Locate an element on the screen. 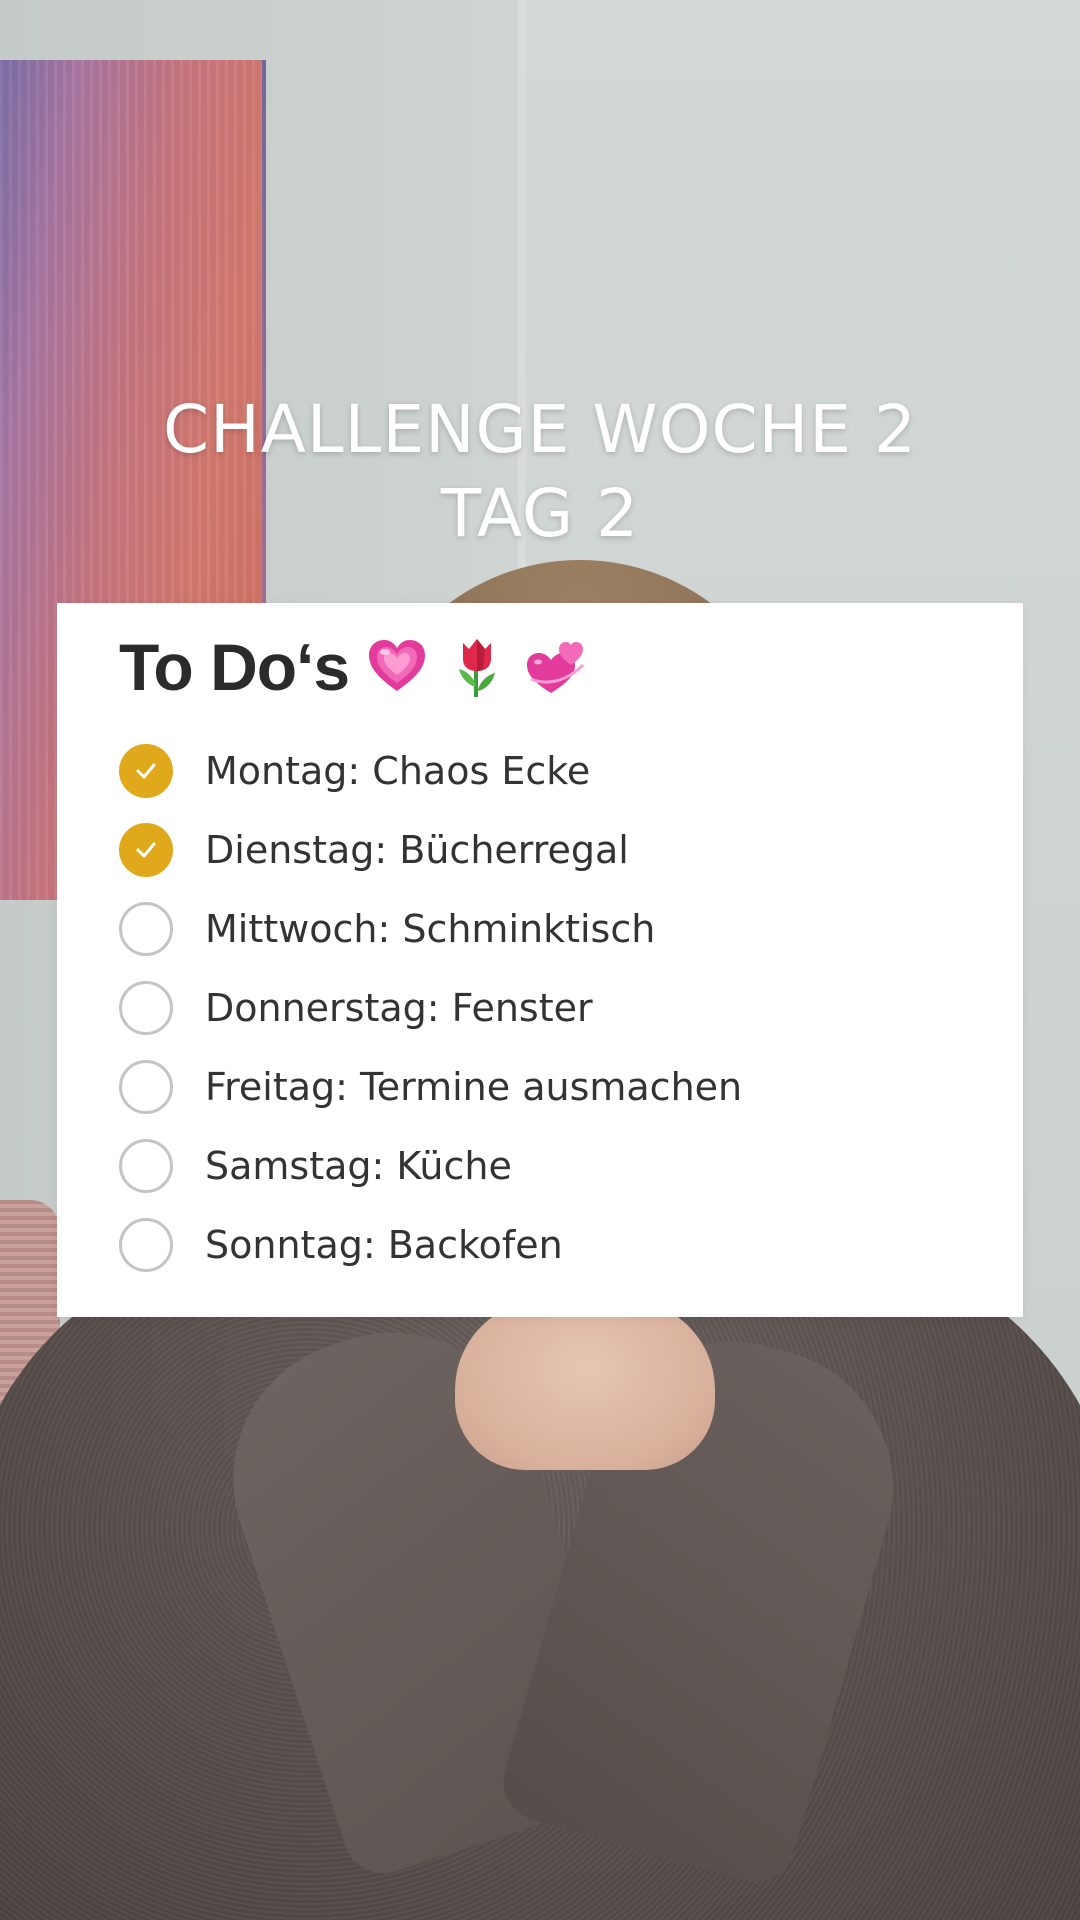 This screenshot has height=1920, width=1080. card-title: To Do‘s is located at coordinates (354, 667).